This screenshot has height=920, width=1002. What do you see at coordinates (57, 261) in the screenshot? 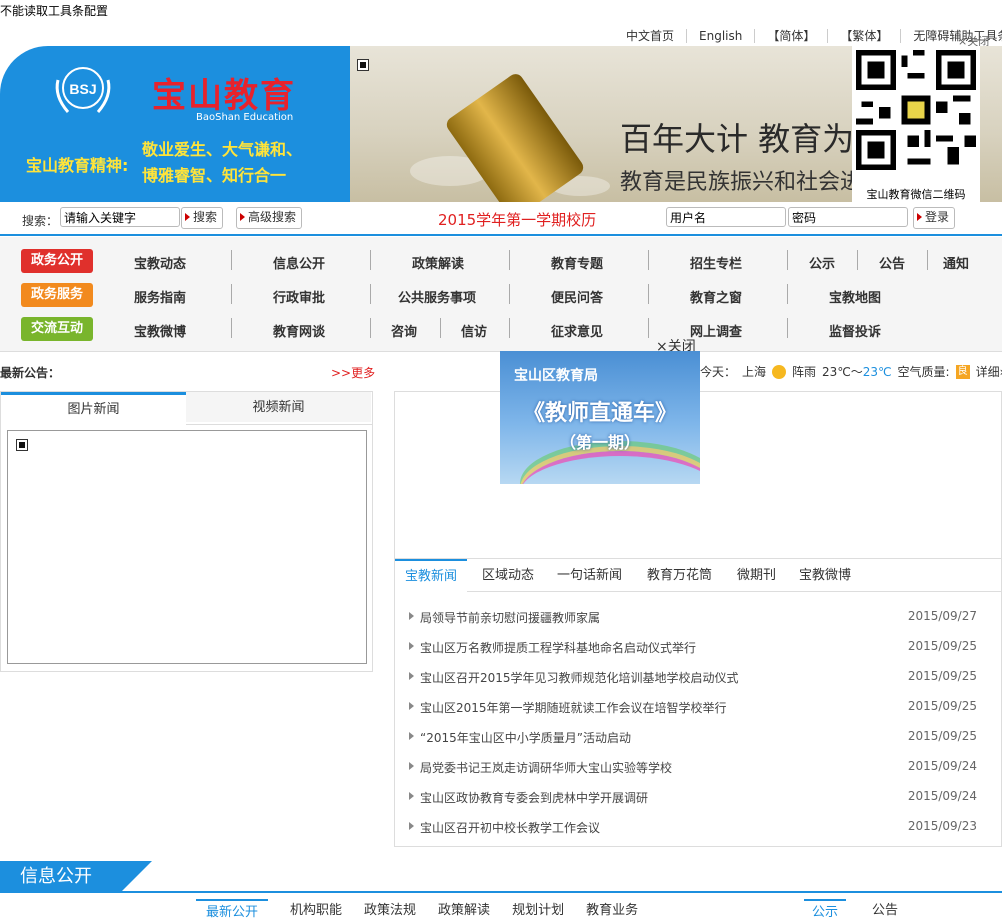
I see `nav-category-gov-open: 政务公开` at bounding box center [57, 261].